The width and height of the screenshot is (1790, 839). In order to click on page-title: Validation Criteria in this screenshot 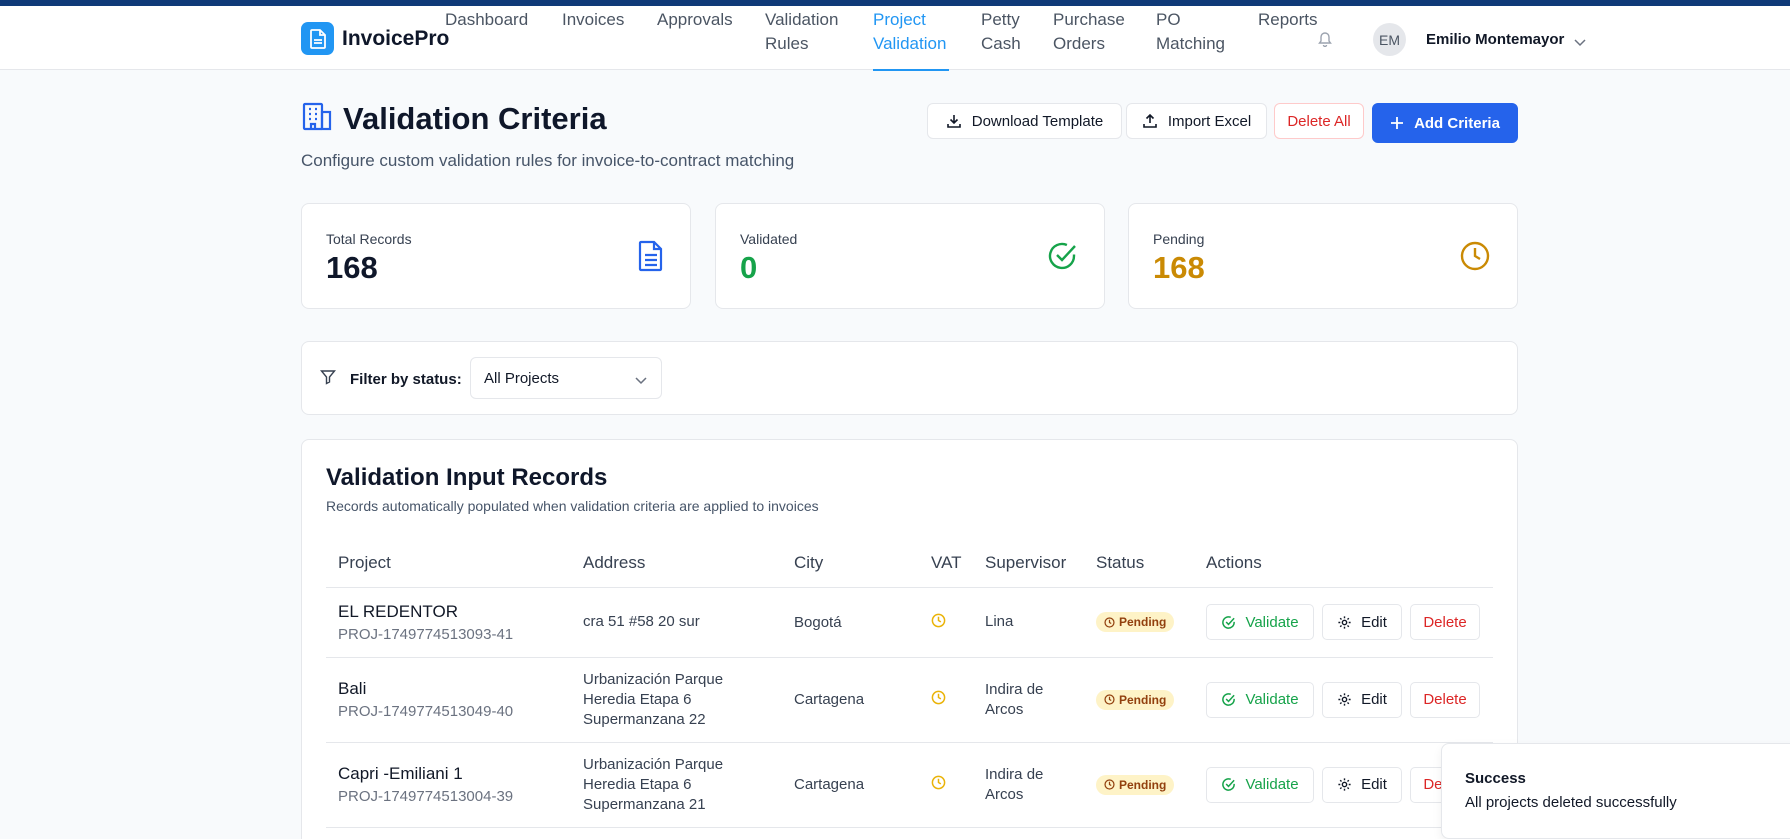, I will do `click(475, 118)`.